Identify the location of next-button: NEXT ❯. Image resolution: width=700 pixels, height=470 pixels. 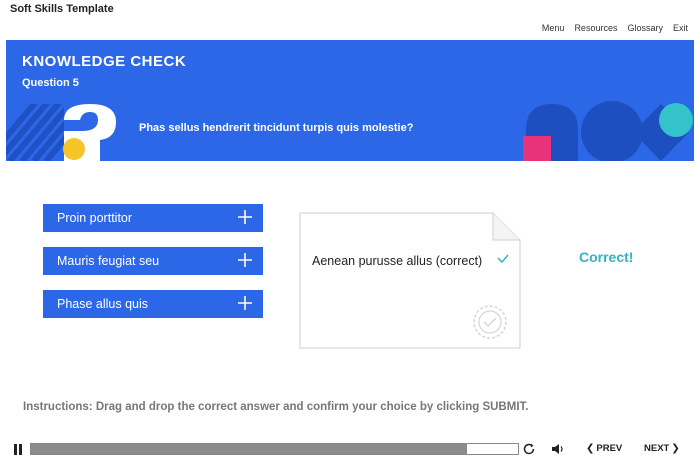
(662, 448).